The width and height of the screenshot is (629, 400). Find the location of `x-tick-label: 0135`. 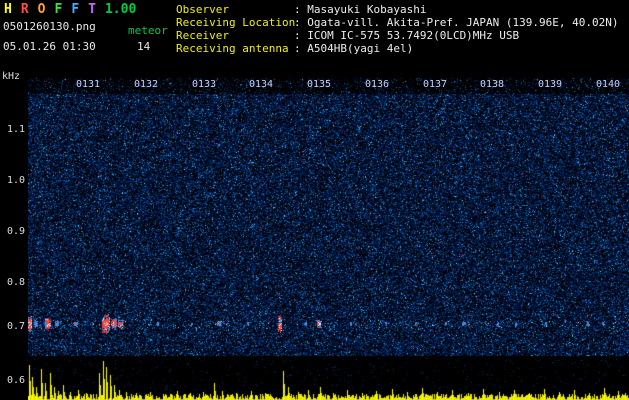

x-tick-label: 0135 is located at coordinates (319, 84).